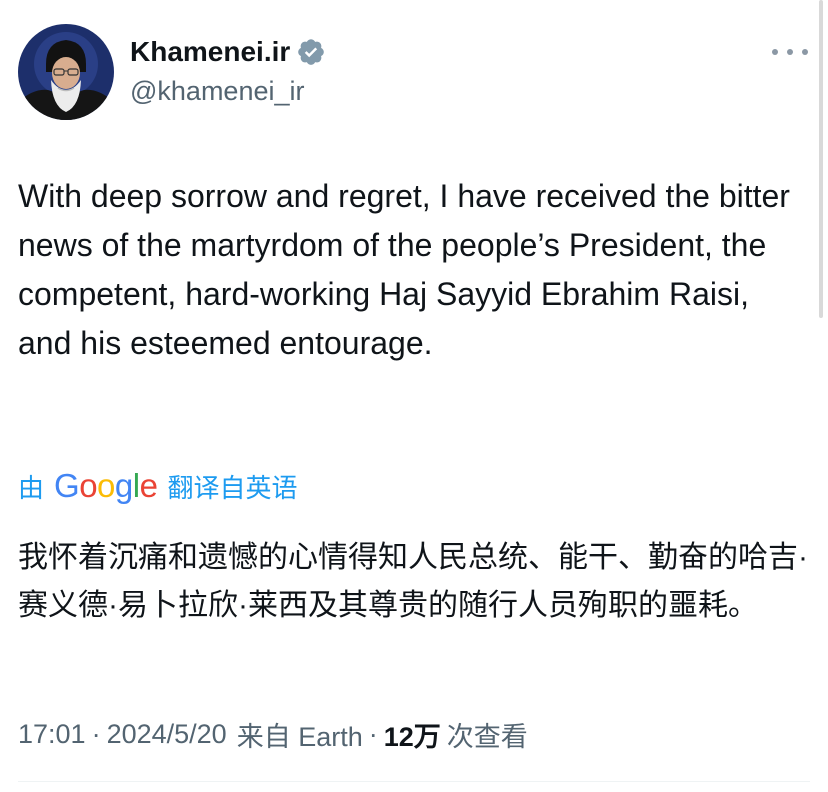  What do you see at coordinates (821, 159) in the screenshot?
I see `scrollbar` at bounding box center [821, 159].